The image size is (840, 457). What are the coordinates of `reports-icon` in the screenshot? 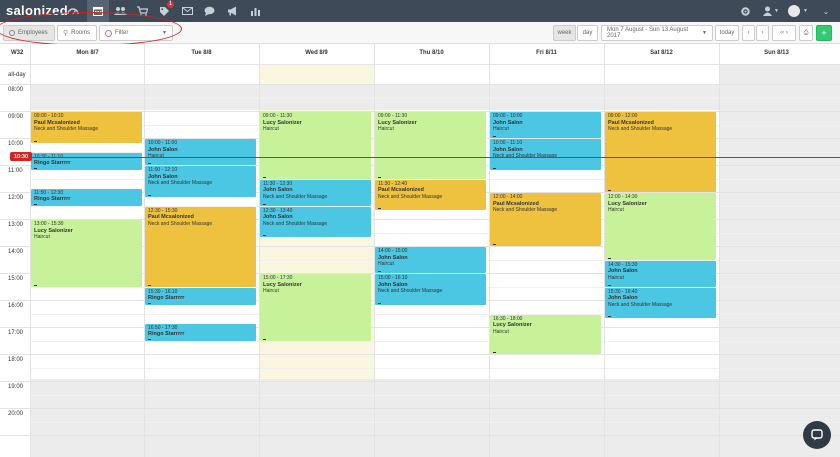 It's located at (255, 11).